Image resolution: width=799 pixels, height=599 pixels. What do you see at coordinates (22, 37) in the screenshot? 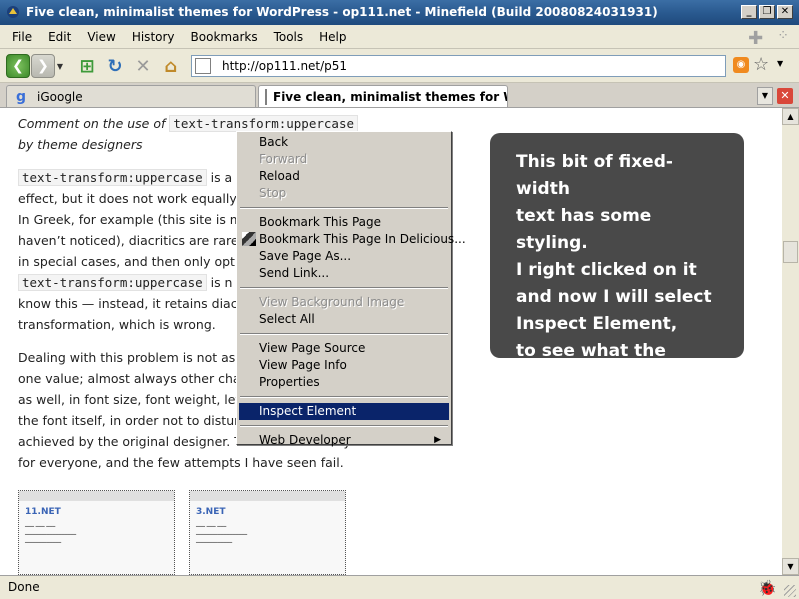
I see `menu-file: File` at bounding box center [22, 37].